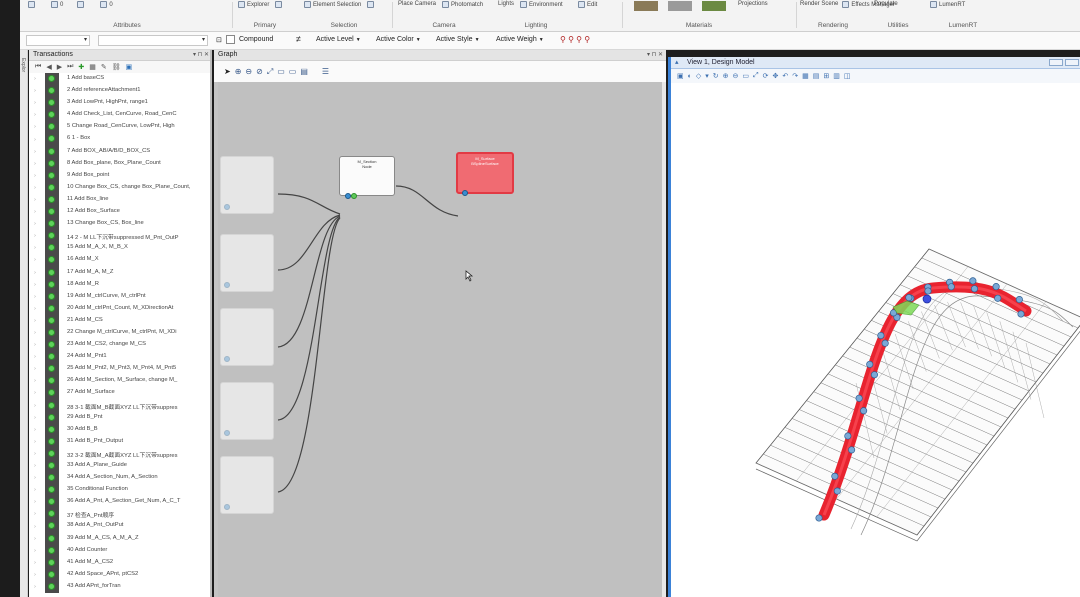 This screenshot has height=597, width=1080. What do you see at coordinates (119, 139) in the screenshot?
I see `transaction-row: › 6 1 - Box` at bounding box center [119, 139].